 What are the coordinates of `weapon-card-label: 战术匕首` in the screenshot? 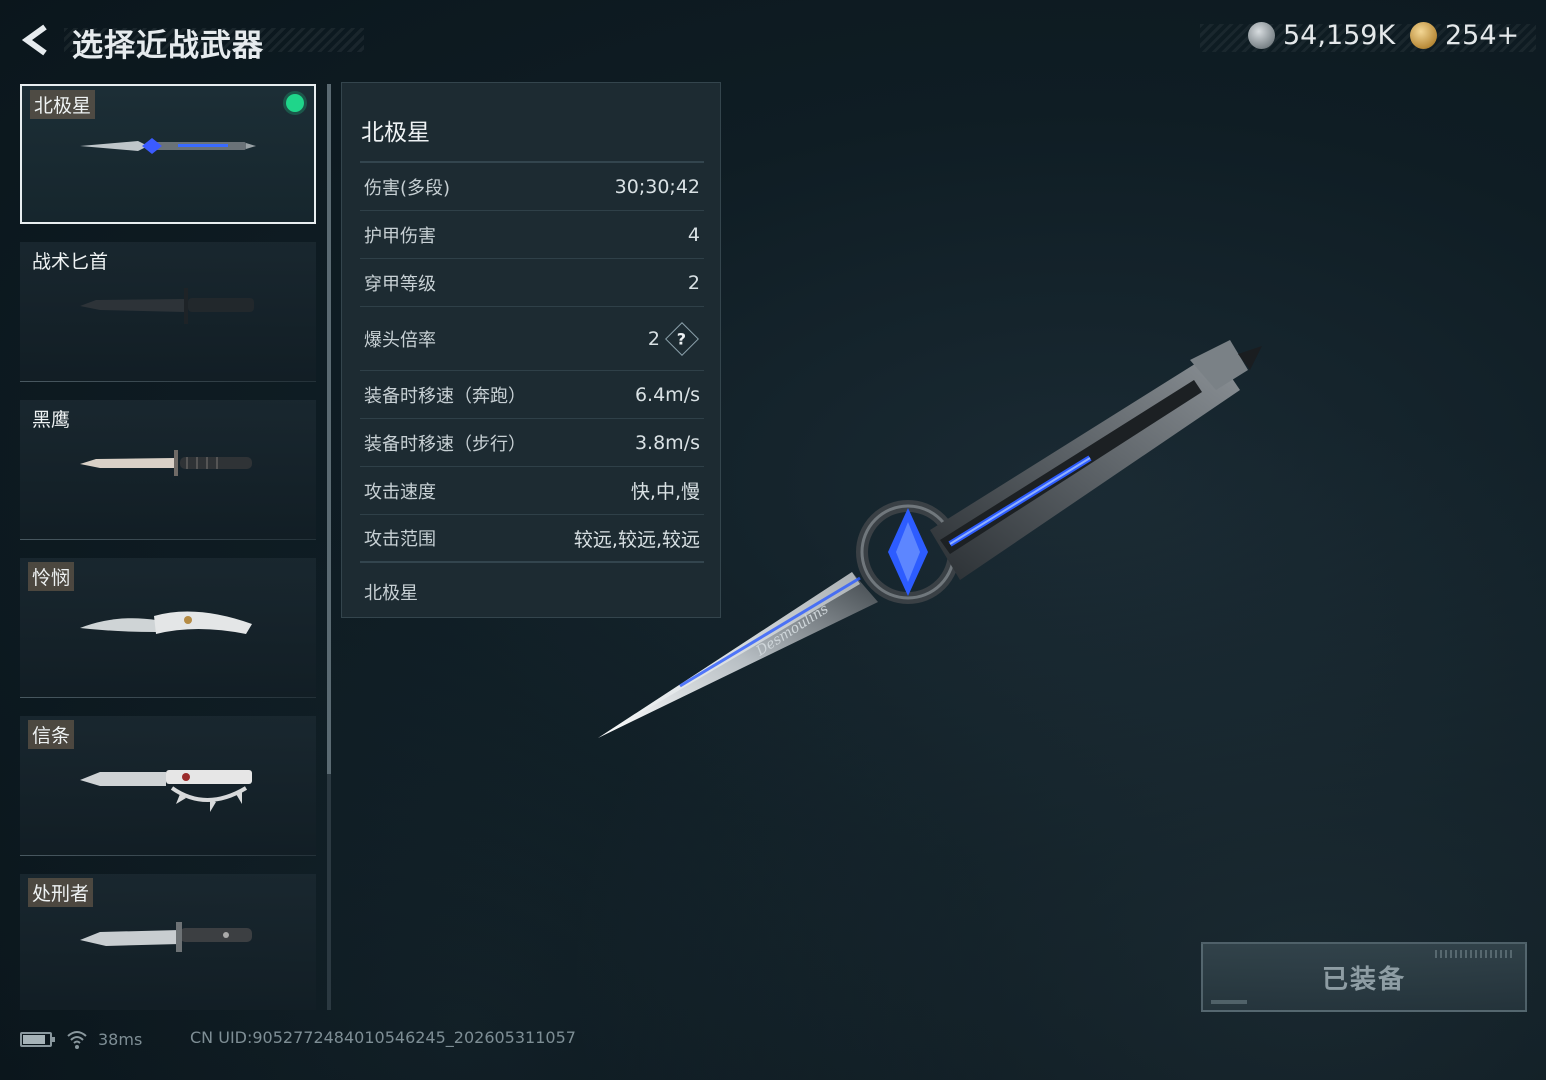 It's located at (70, 262).